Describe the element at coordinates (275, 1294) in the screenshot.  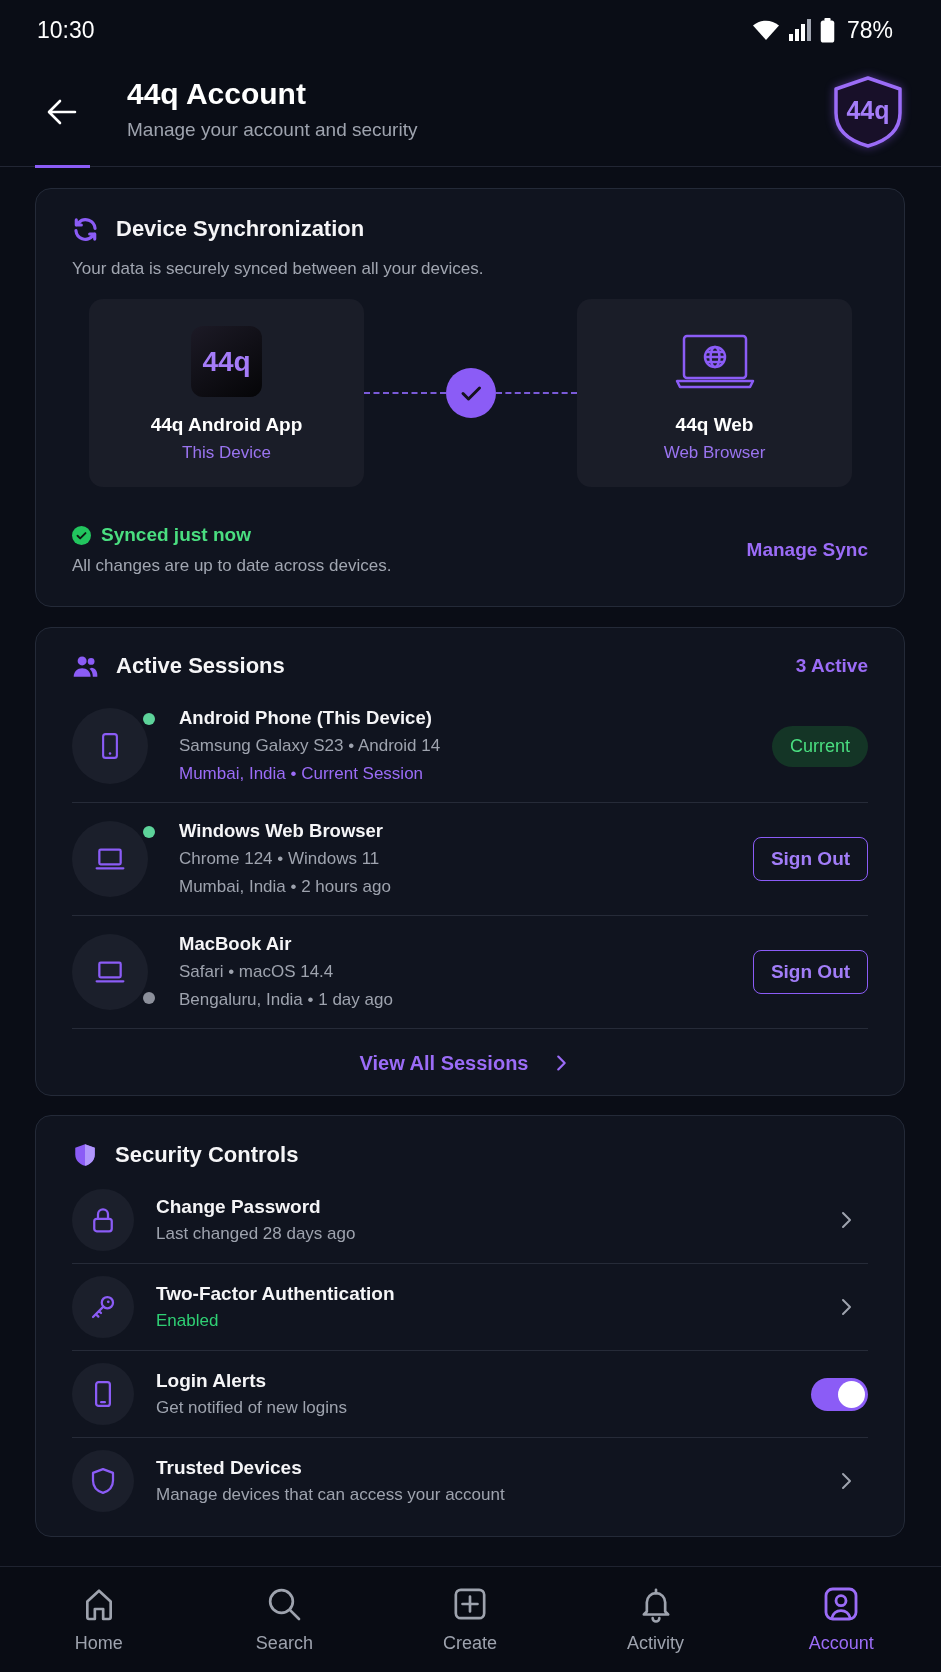
I see `setting-title: Two-Factor Authentication` at that location.